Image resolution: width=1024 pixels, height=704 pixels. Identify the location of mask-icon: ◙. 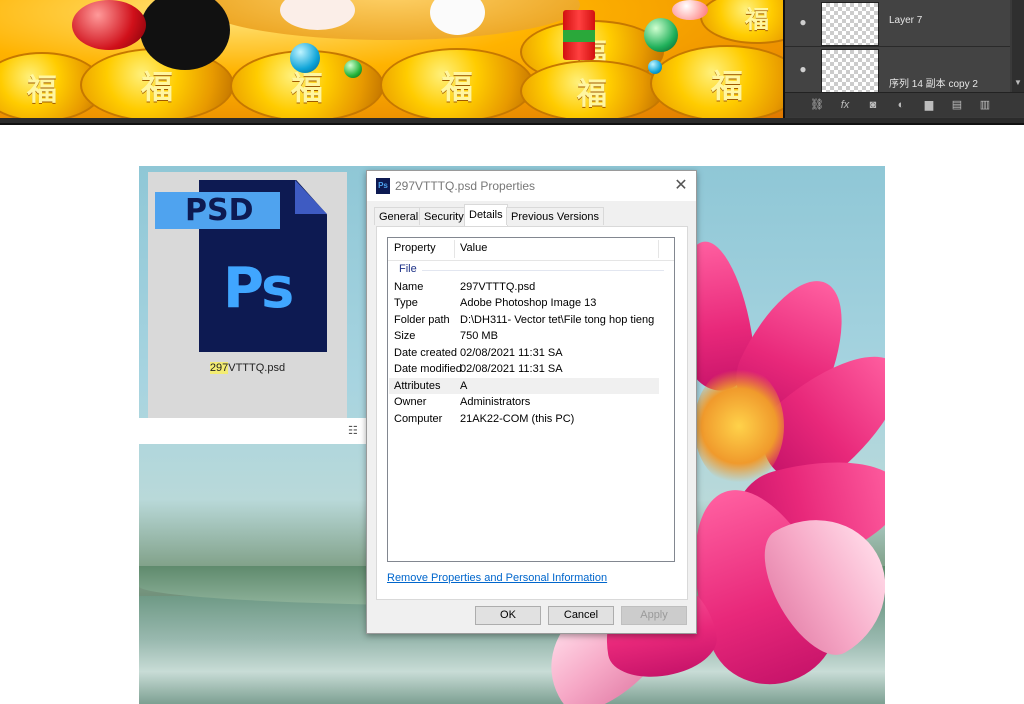
(873, 105).